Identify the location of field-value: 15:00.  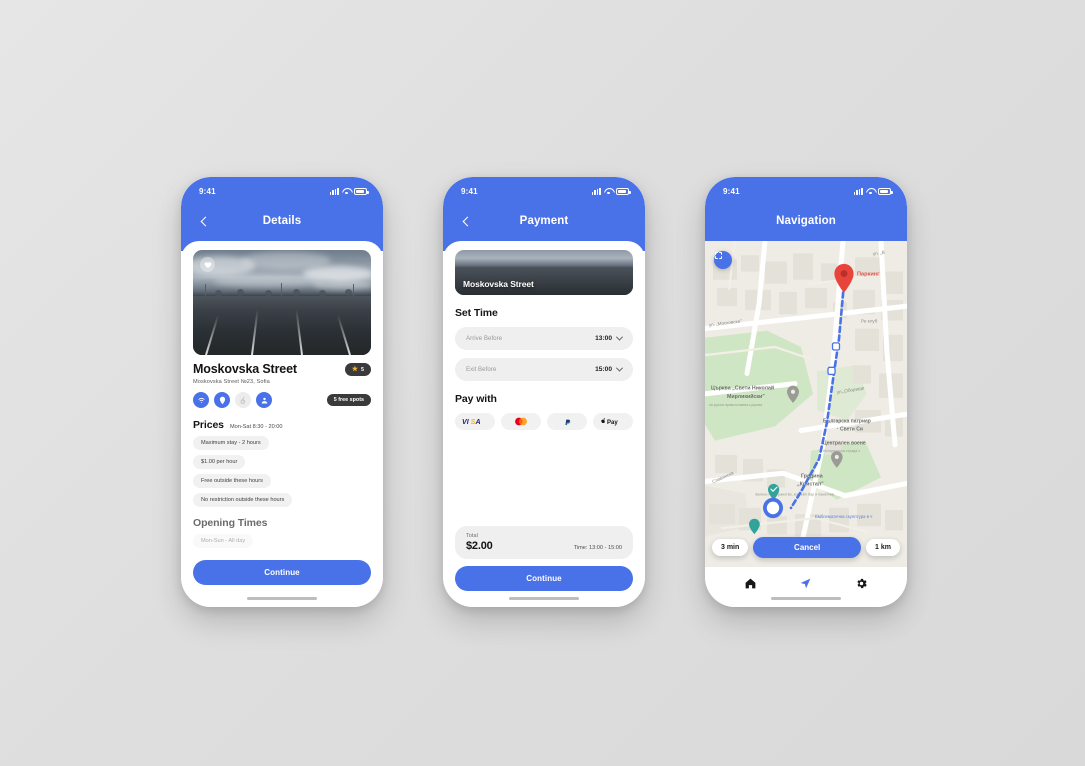
(603, 369).